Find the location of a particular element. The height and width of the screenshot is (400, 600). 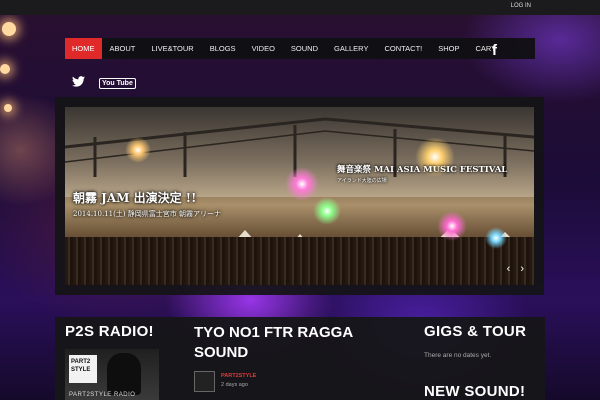

radio-caption: PART2STYLE RADIO is located at coordinates (102, 395).